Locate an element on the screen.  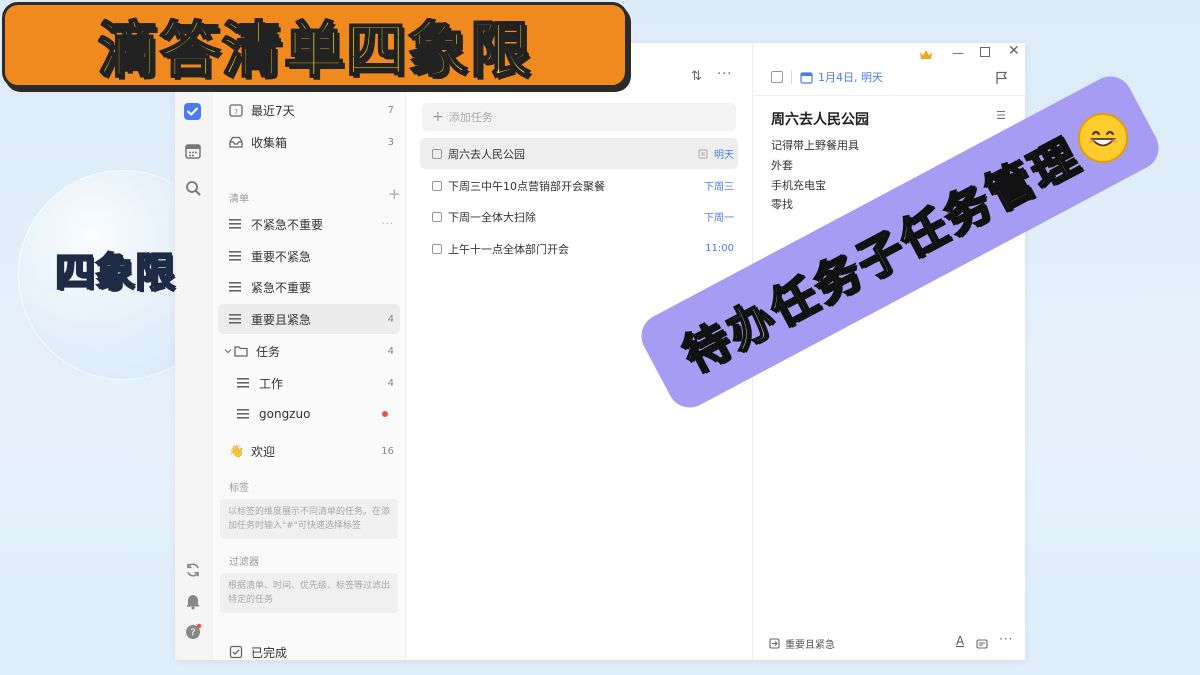
inbox-icon is located at coordinates (236, 142).